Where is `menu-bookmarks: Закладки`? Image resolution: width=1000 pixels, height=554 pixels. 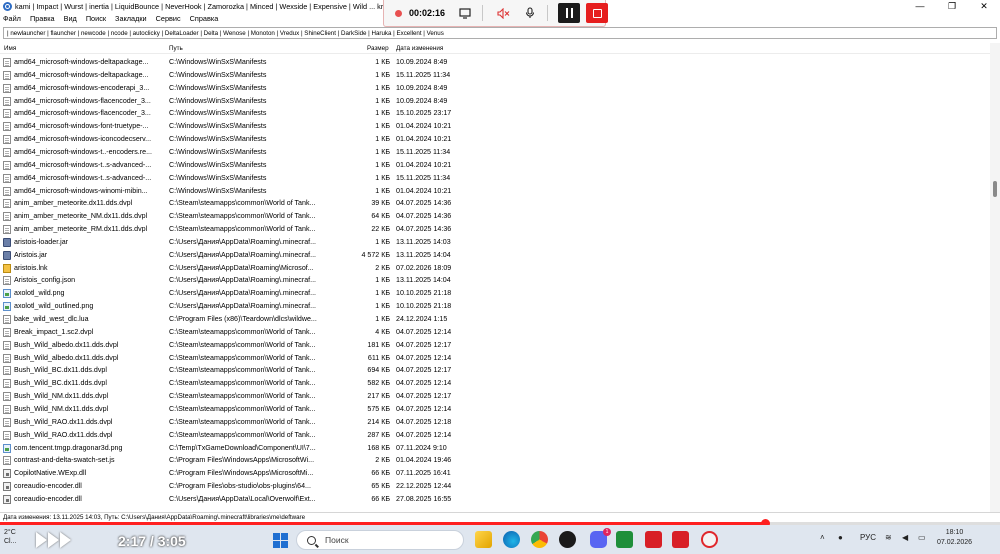
menu-bookmarks: Закладки is located at coordinates (131, 18).